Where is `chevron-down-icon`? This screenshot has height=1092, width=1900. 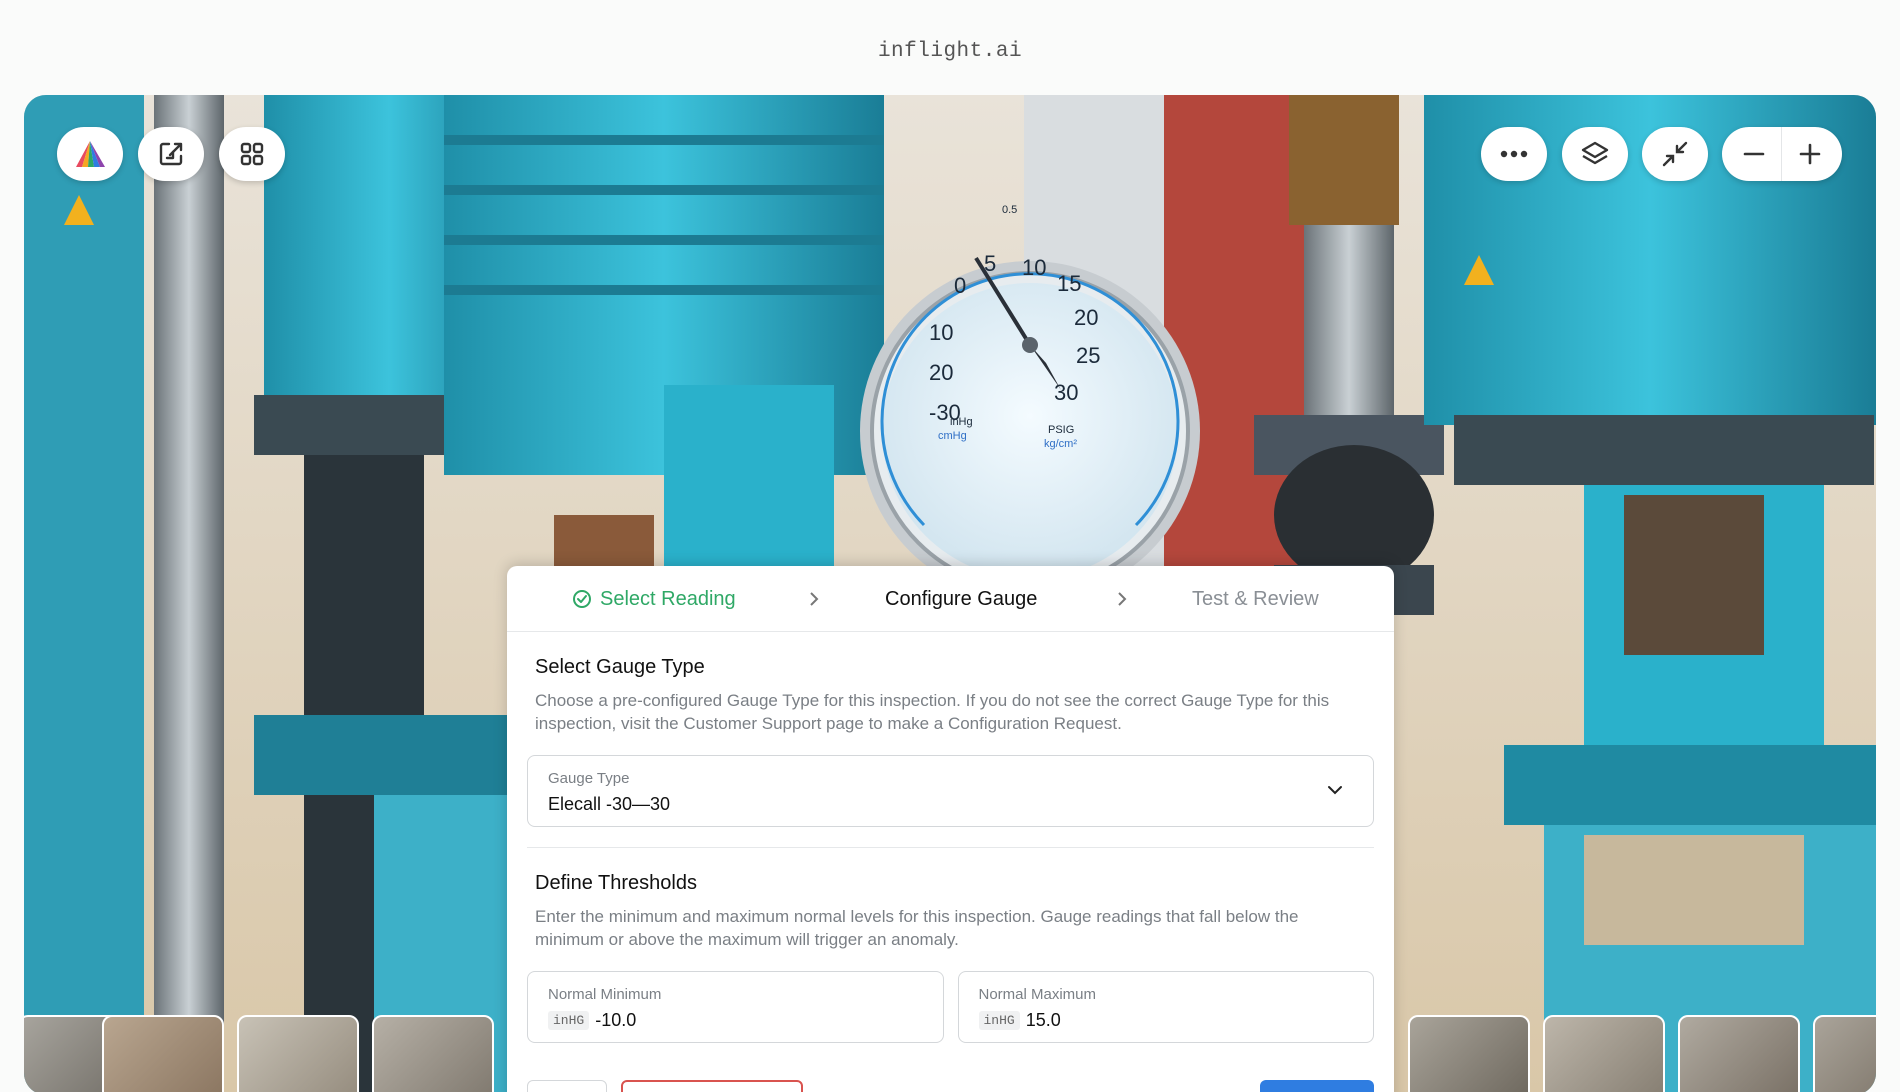
chevron-down-icon is located at coordinates (1335, 790).